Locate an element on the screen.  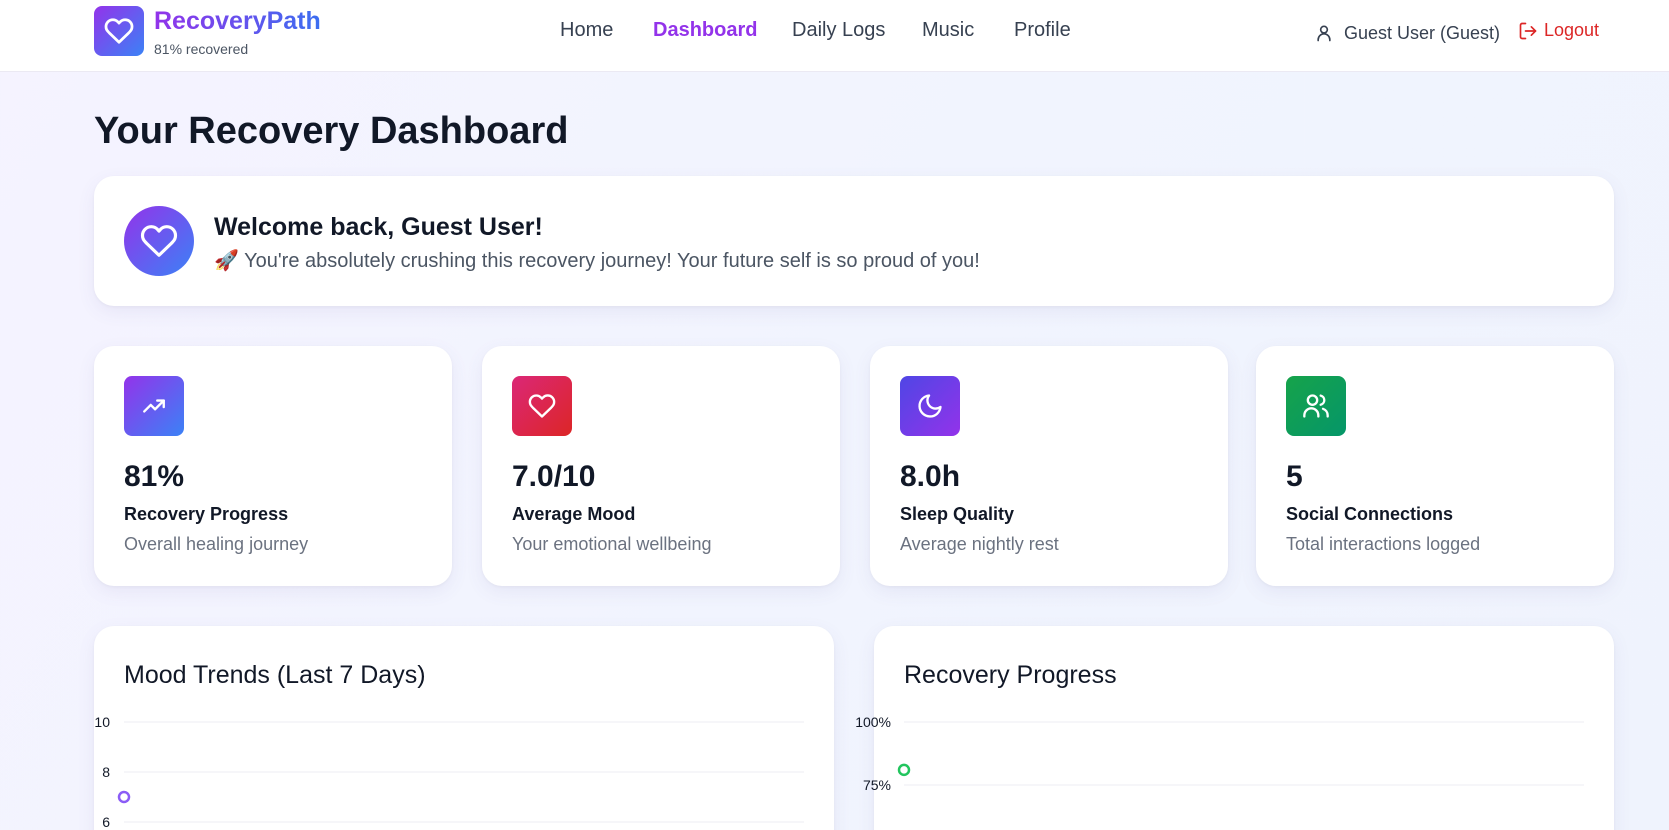
user-menu: Guest User (Guest) is located at coordinates (1407, 33).